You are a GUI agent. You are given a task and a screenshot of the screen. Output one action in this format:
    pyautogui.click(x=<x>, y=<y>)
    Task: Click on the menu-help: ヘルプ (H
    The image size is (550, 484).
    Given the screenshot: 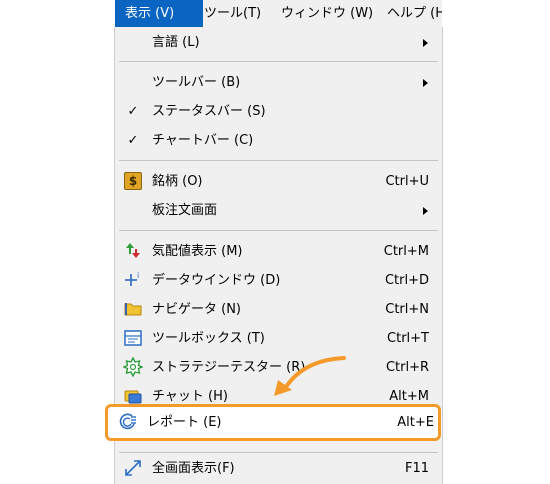 What is the action you would take?
    pyautogui.click(x=414, y=13)
    